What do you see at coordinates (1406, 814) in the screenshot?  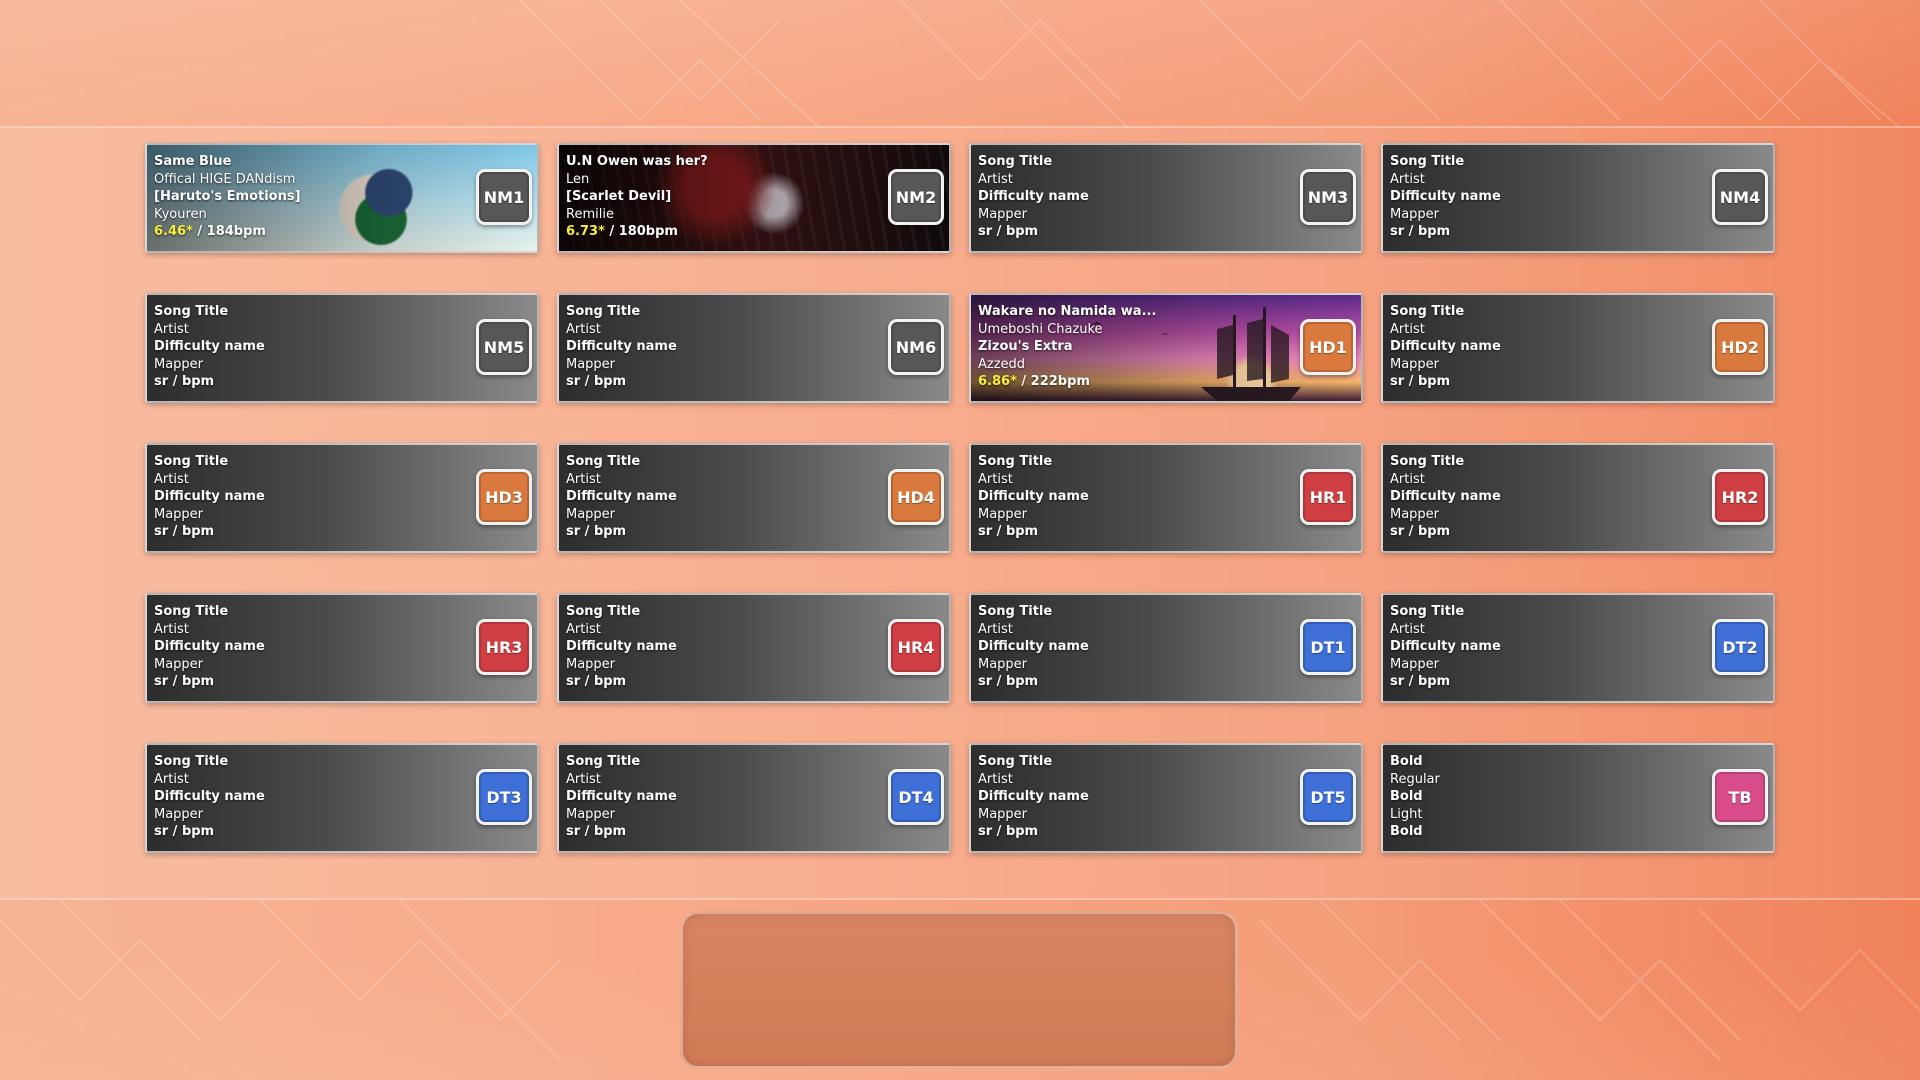 I see `mapper-name: Light` at bounding box center [1406, 814].